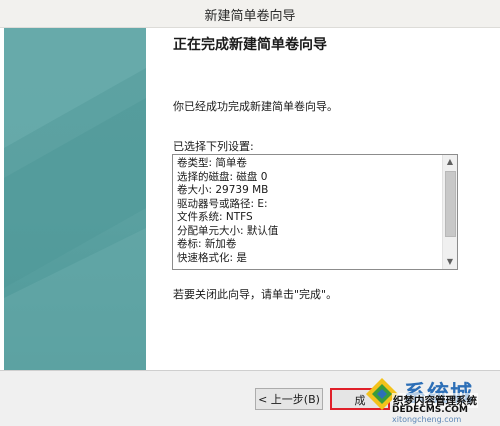 The image size is (500, 426). What do you see at coordinates (222, 176) in the screenshot?
I see `list-item: 选择的磁盘: 磁盘 0` at bounding box center [222, 176].